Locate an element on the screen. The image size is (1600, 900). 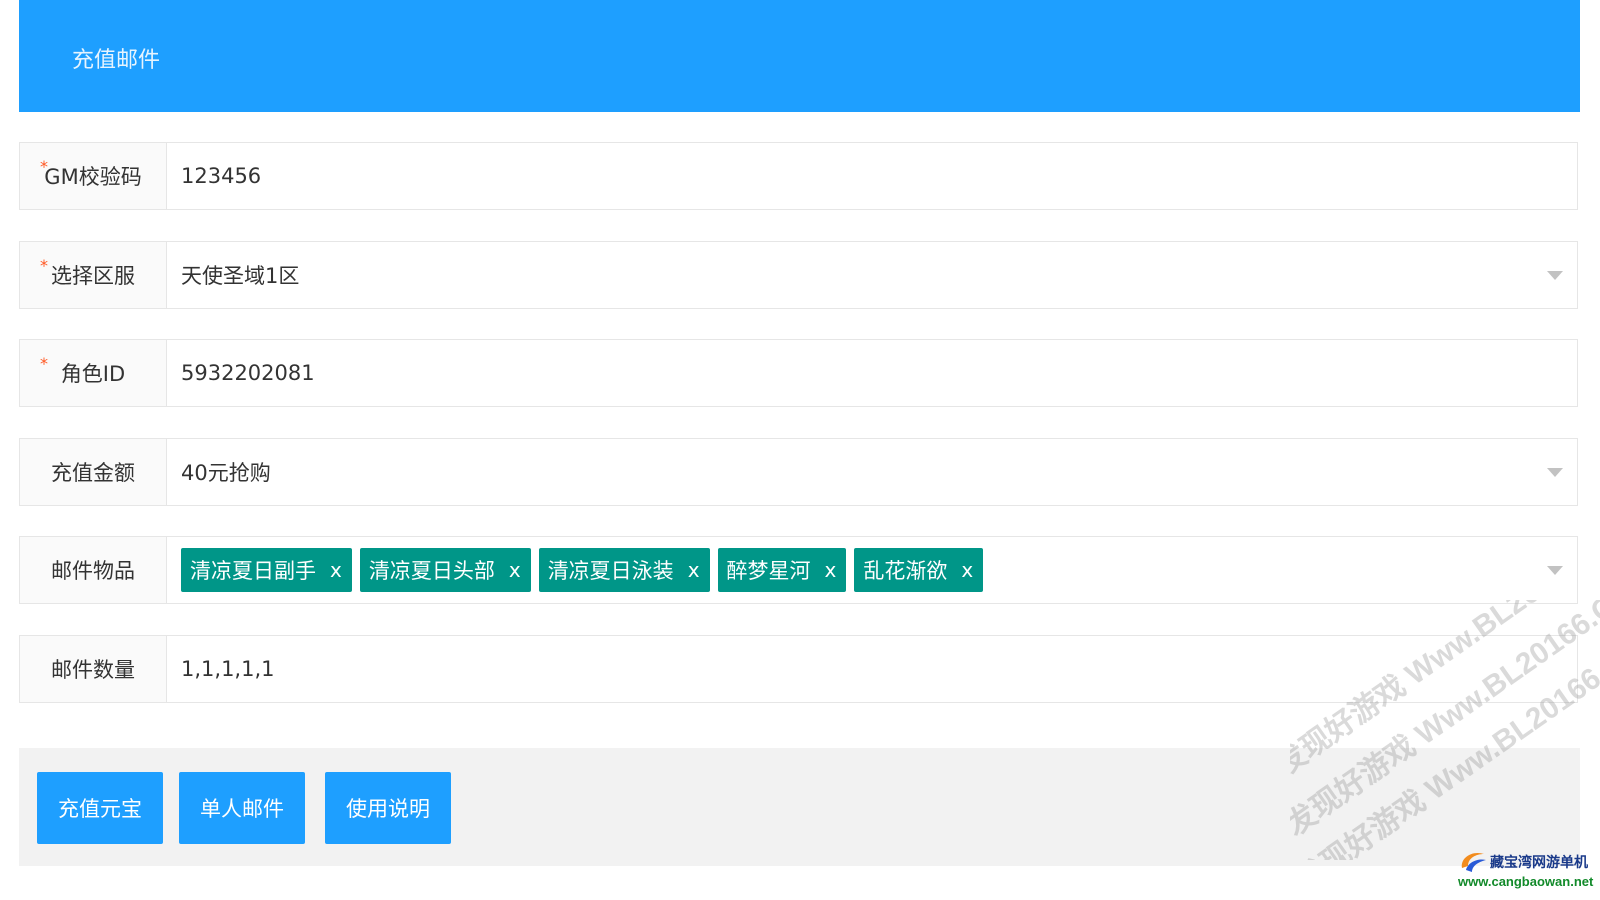
server-label-text: 选择区服 is located at coordinates (93, 276).